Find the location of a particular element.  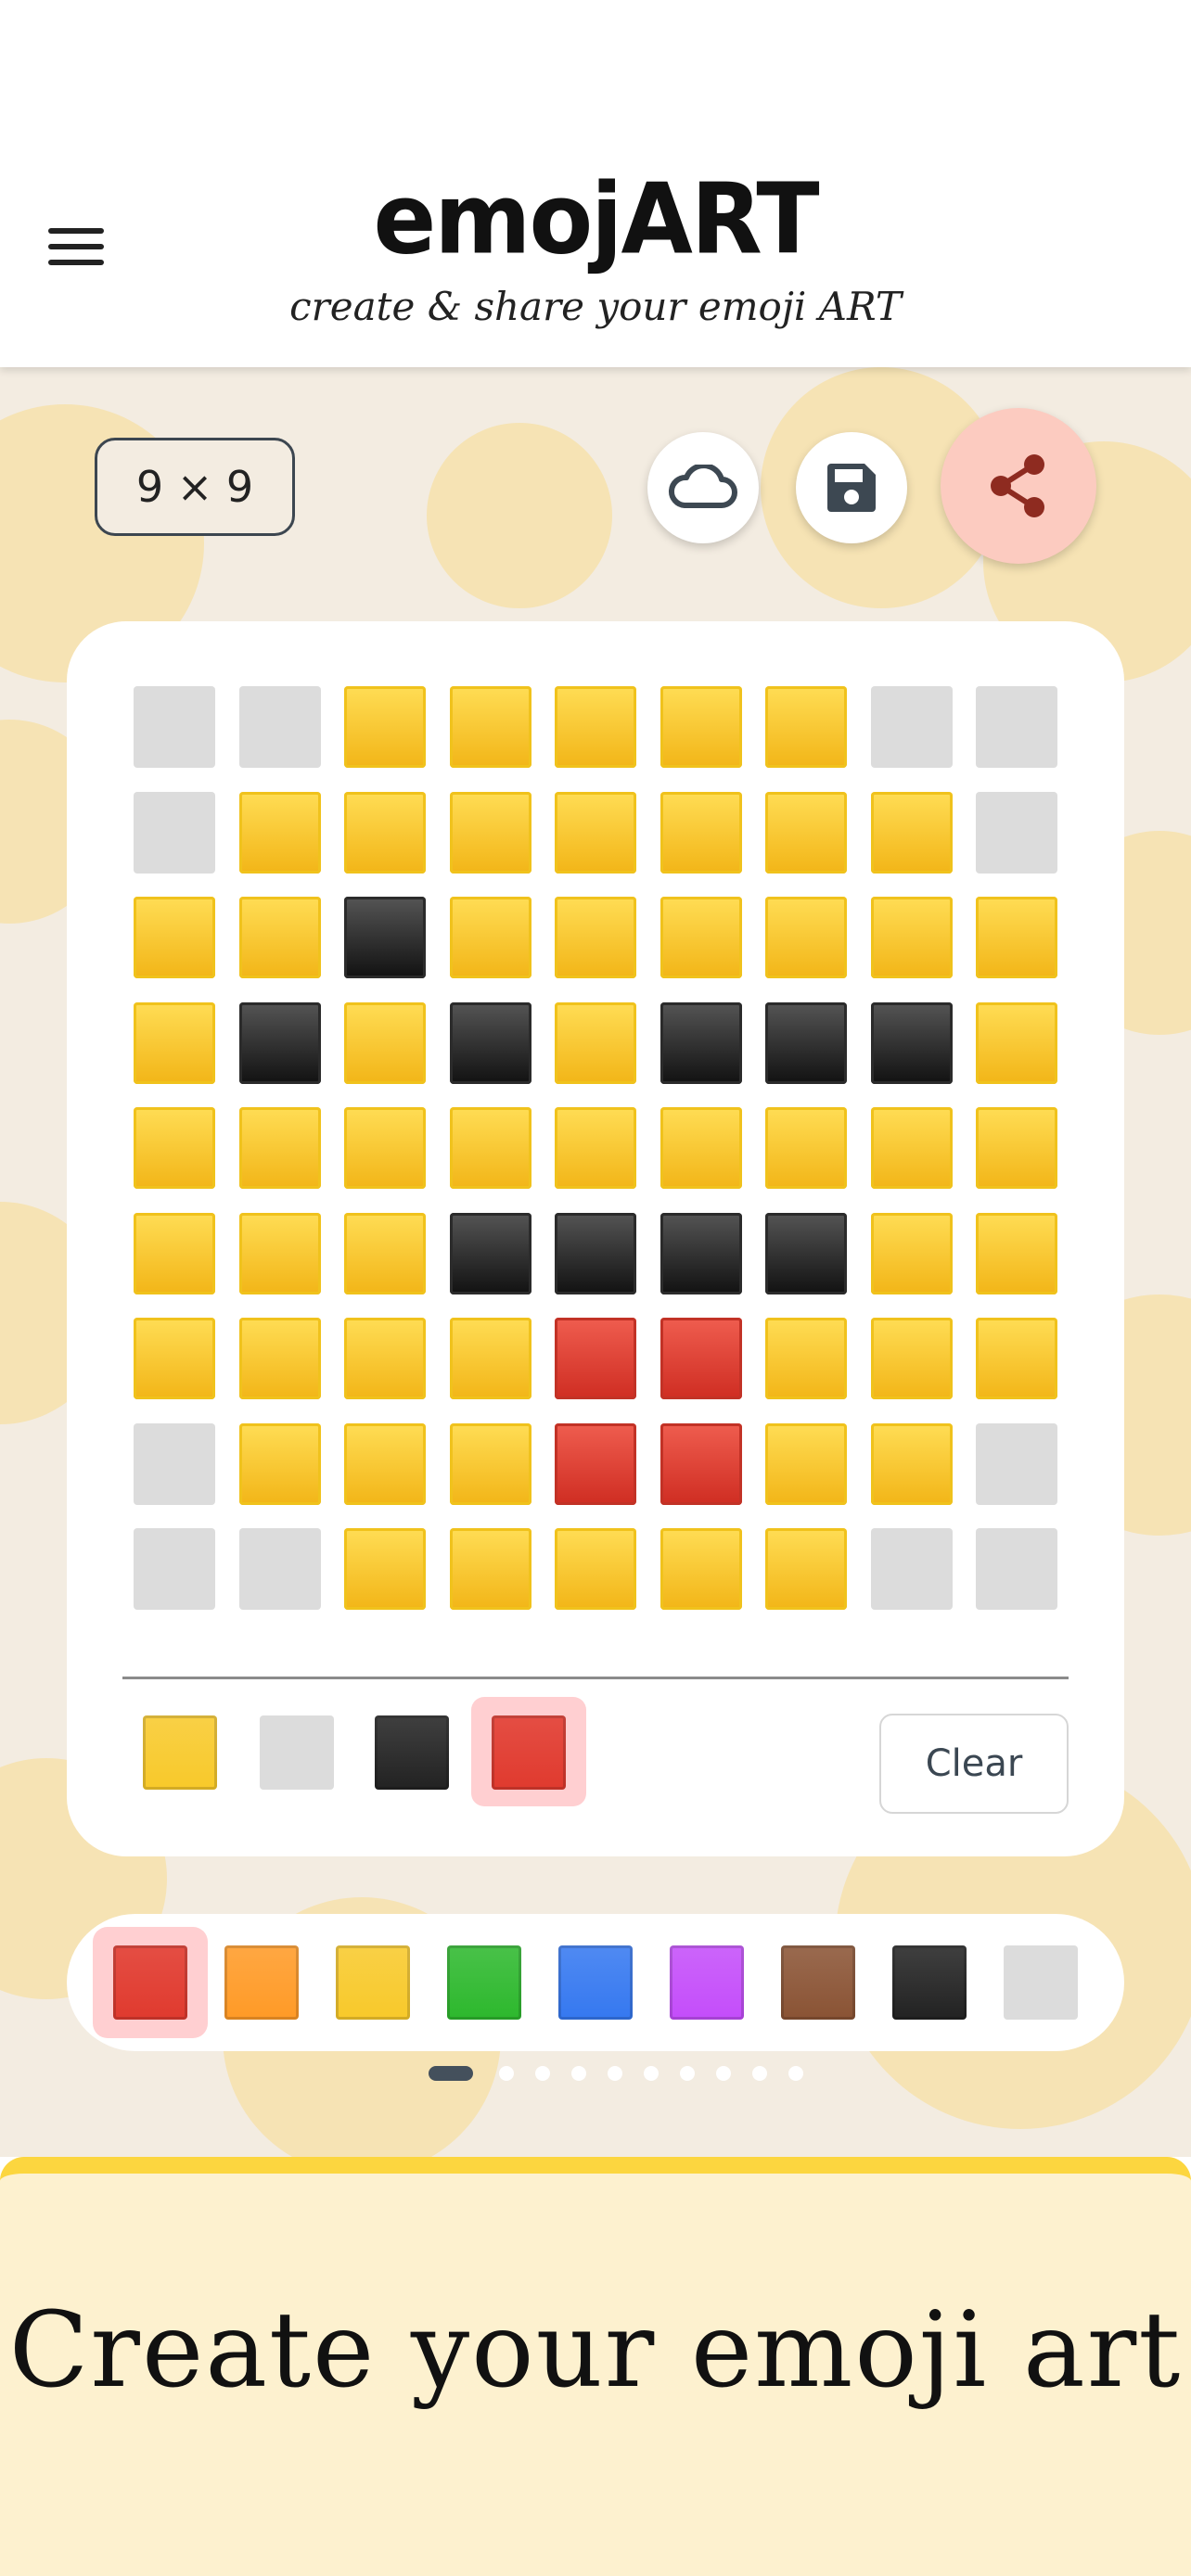

palette-color-green is located at coordinates (484, 1982).